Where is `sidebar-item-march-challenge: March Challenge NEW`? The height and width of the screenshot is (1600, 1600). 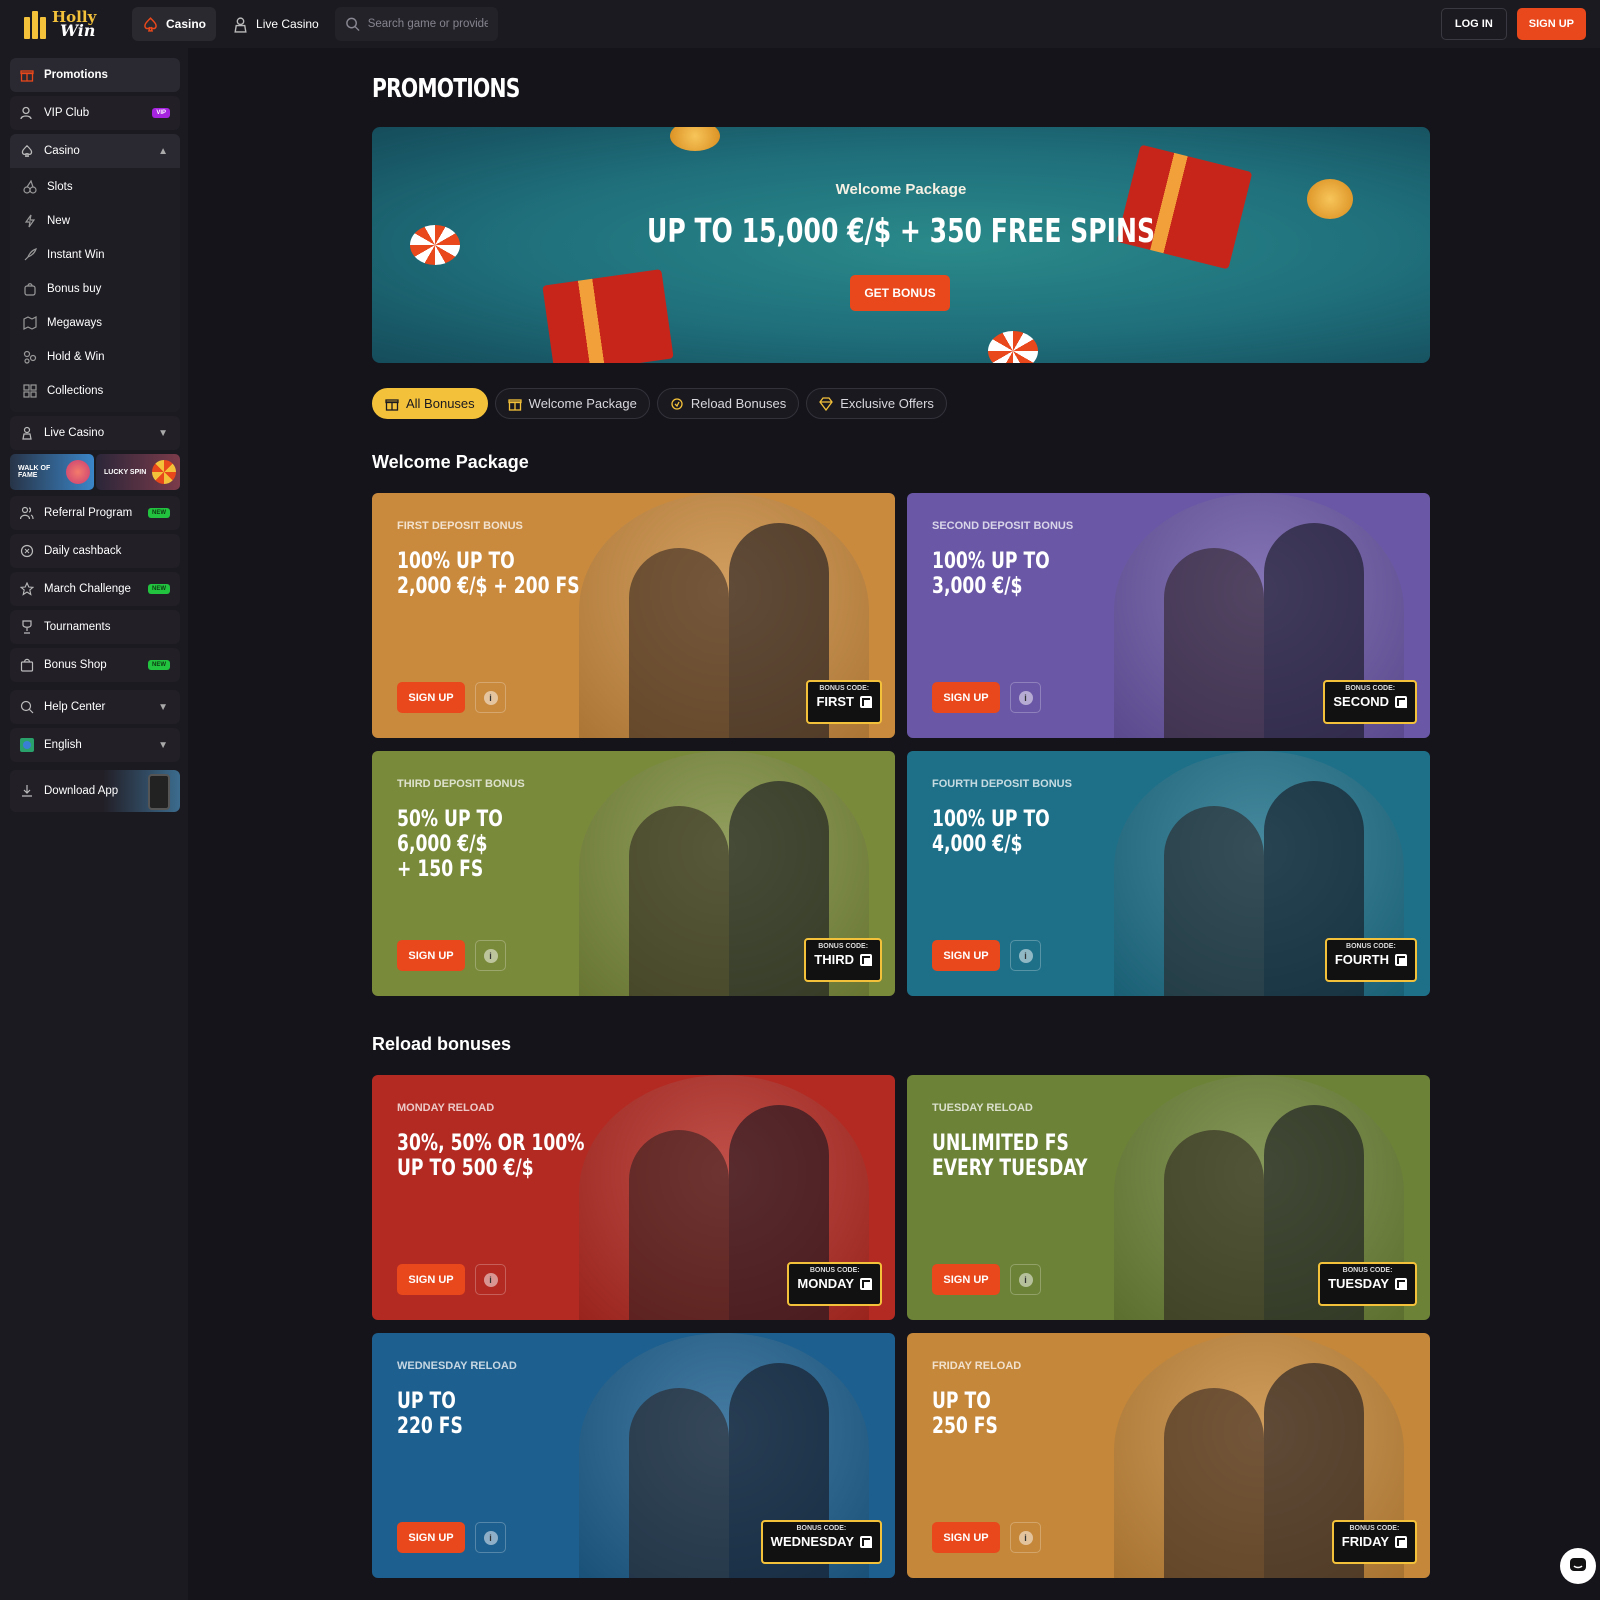
sidebar-item-march-challenge: March Challenge NEW is located at coordinates (95, 589).